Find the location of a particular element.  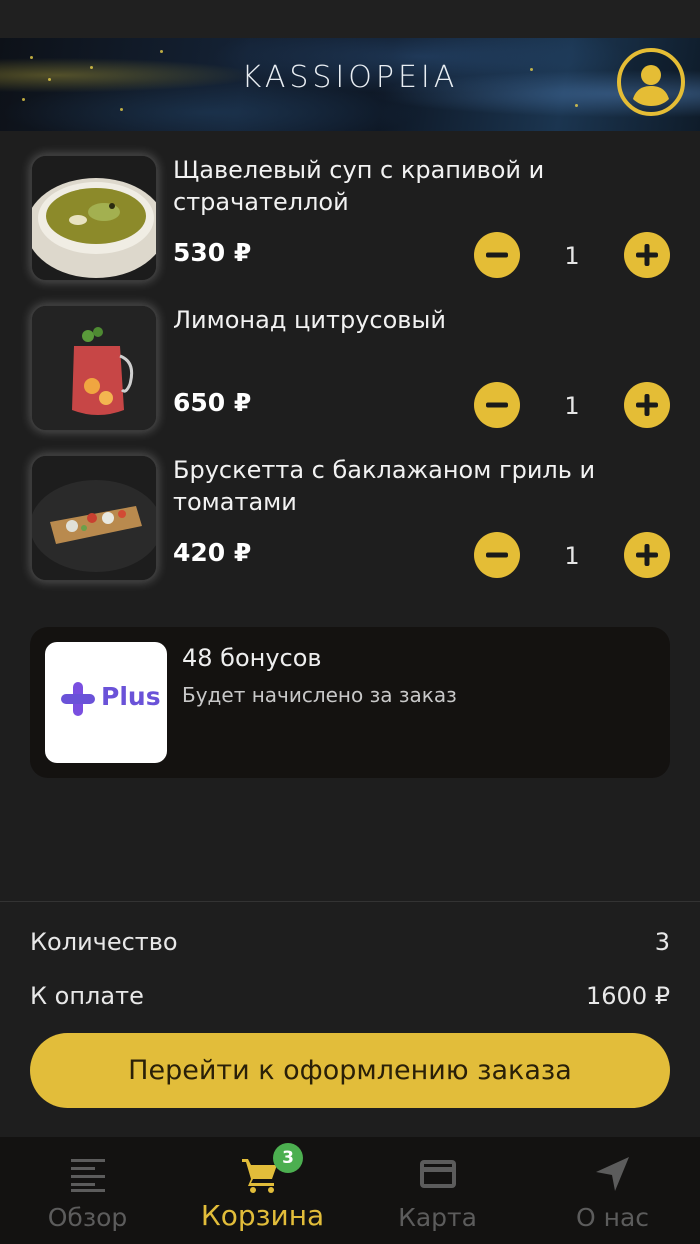

cart-item: Лимонад цитрусовый 650 ₽ 1 is located at coordinates (350, 368).